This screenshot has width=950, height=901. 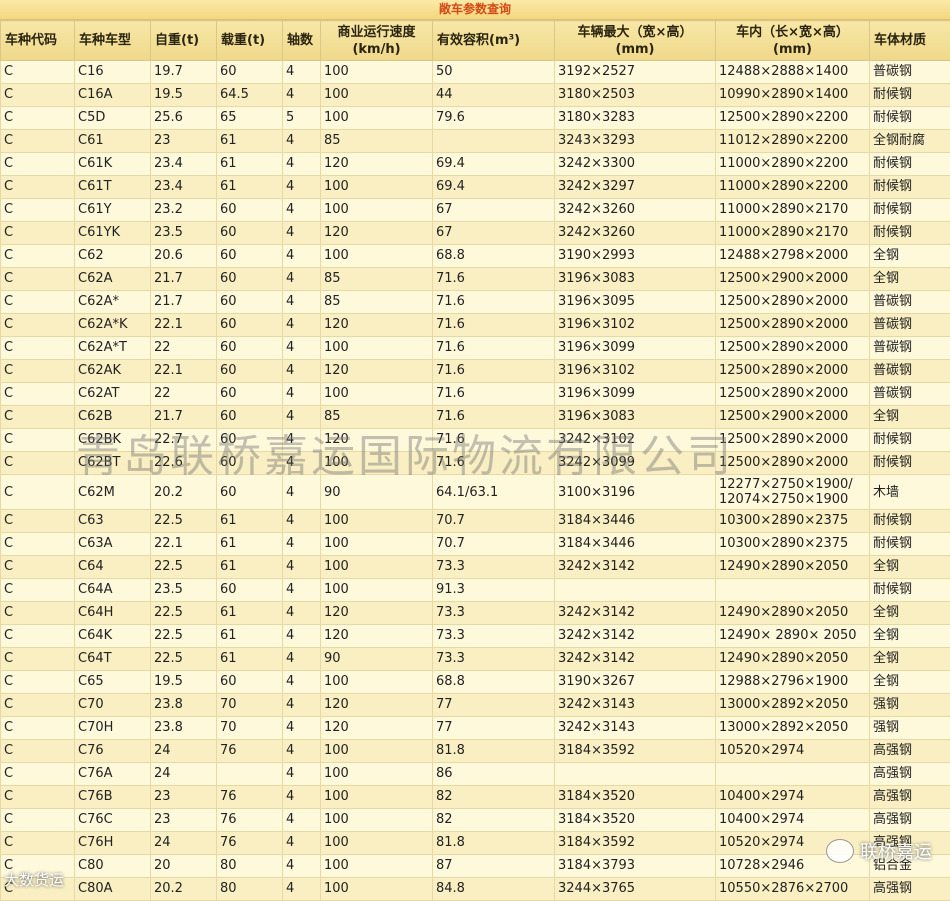 What do you see at coordinates (494, 705) in the screenshot?
I see `table-cell: 77` at bounding box center [494, 705].